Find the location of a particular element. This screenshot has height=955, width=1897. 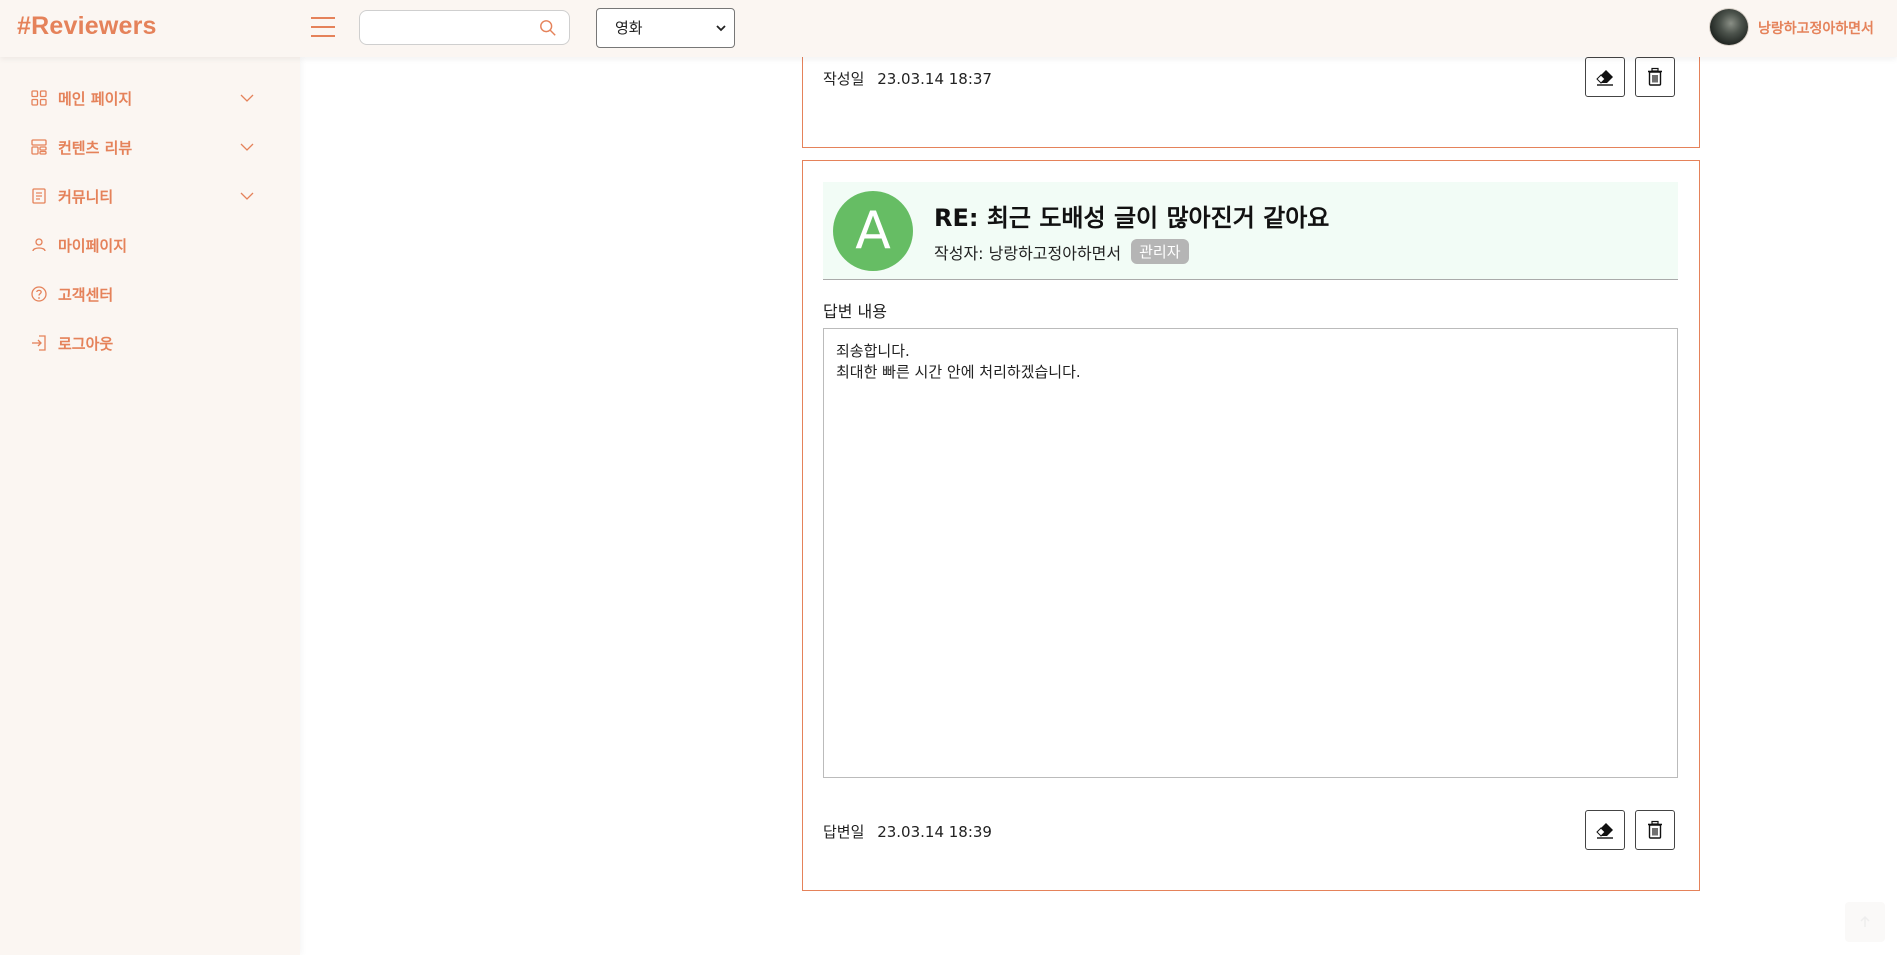

menu-toggle-button is located at coordinates (323, 28).